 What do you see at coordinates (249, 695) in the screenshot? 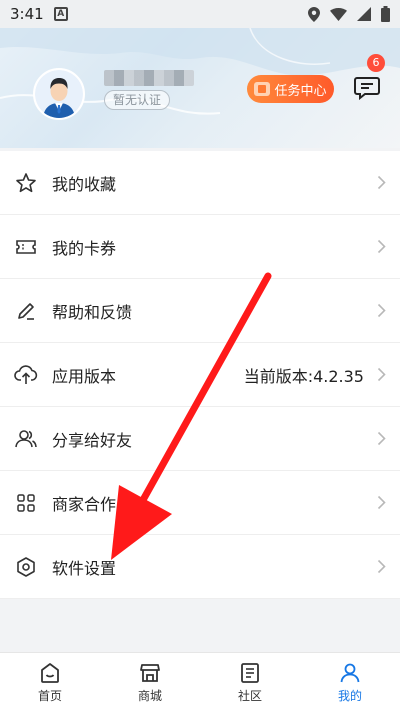
I see `nav-label: 社区` at bounding box center [249, 695].